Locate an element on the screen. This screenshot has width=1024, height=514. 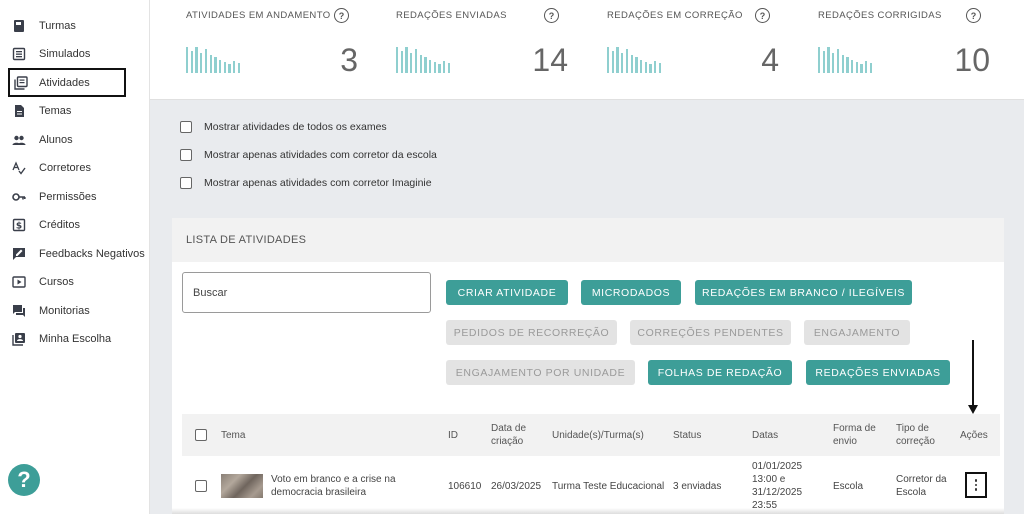
sidebar-item-simulados: Simulados is located at coordinates (75, 54).